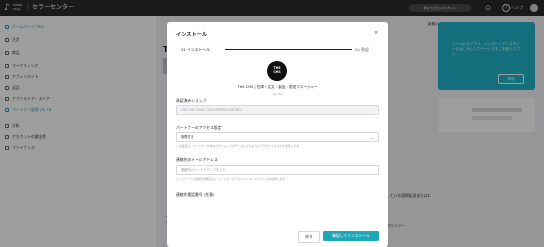 The image size is (544, 247). What do you see at coordinates (376, 33) in the screenshot?
I see `close-icon: ×` at bounding box center [376, 33].